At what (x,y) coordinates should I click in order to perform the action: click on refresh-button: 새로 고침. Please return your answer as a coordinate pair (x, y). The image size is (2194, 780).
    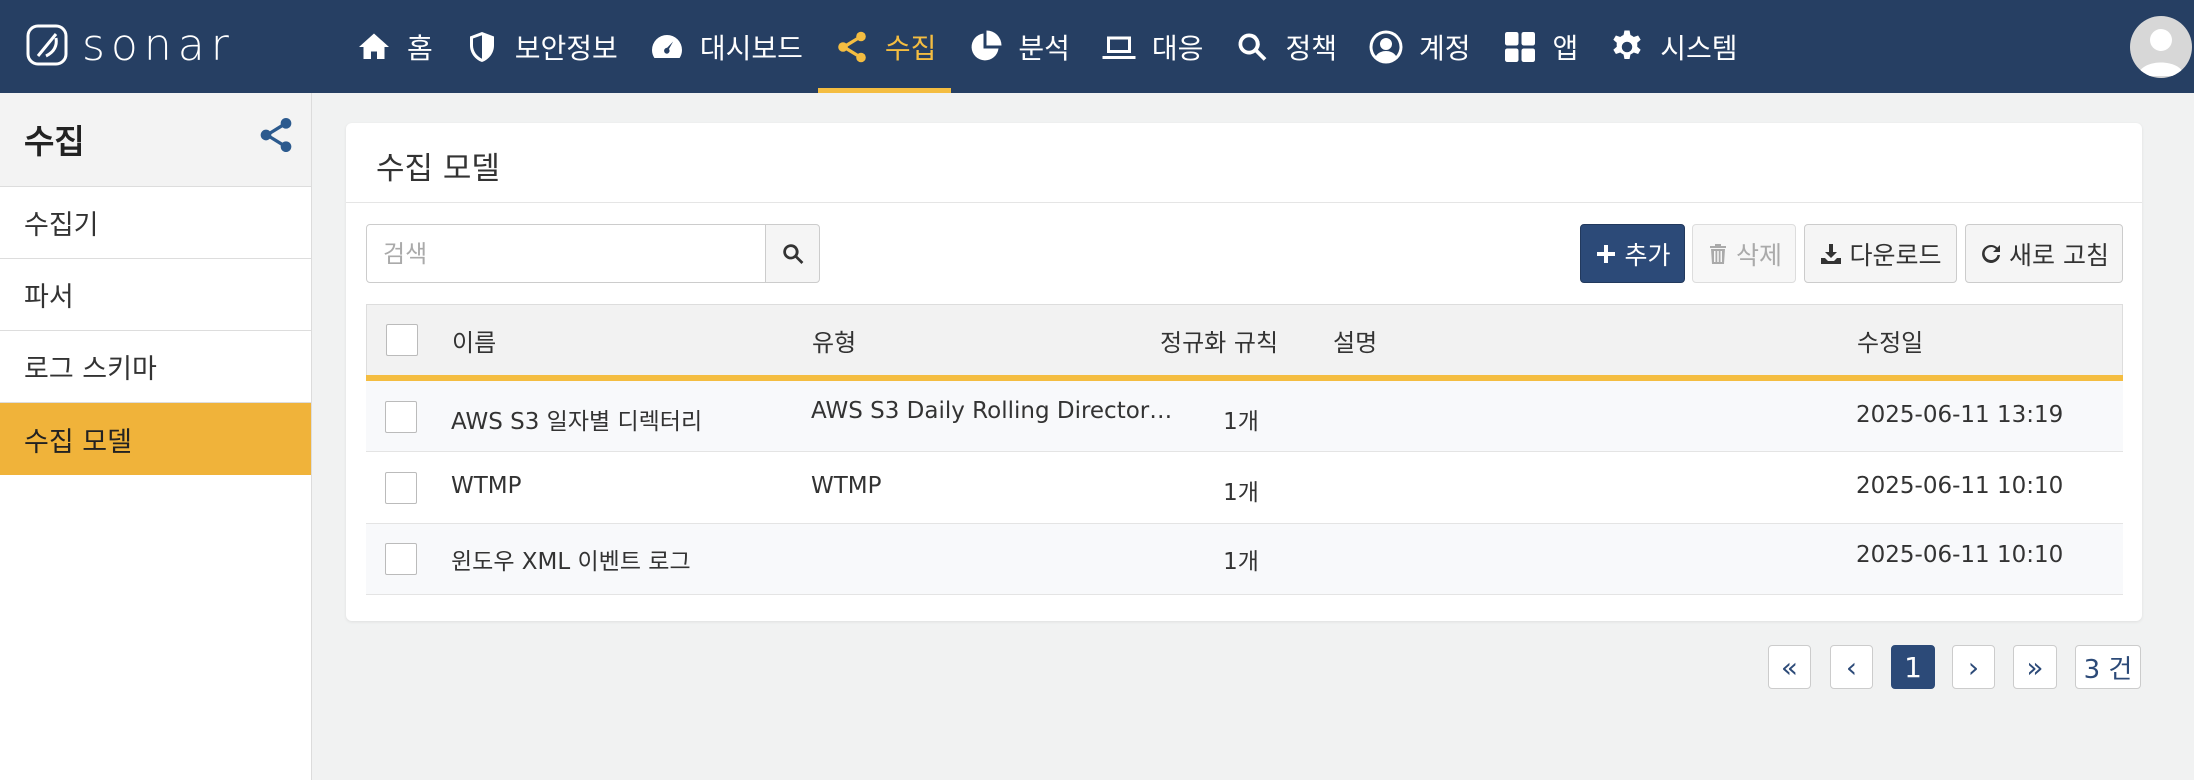
    Looking at the image, I should click on (2044, 253).